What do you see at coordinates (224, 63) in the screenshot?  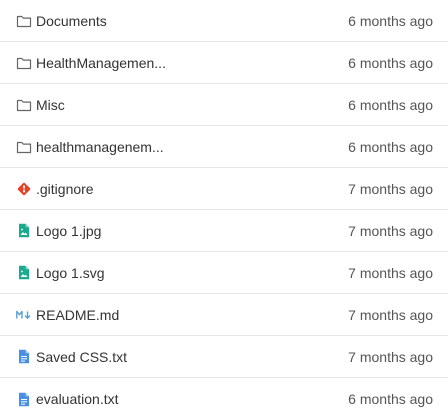 I see `list-item-folder-healthmanagement: HealthManagemen... 6 months ago` at bounding box center [224, 63].